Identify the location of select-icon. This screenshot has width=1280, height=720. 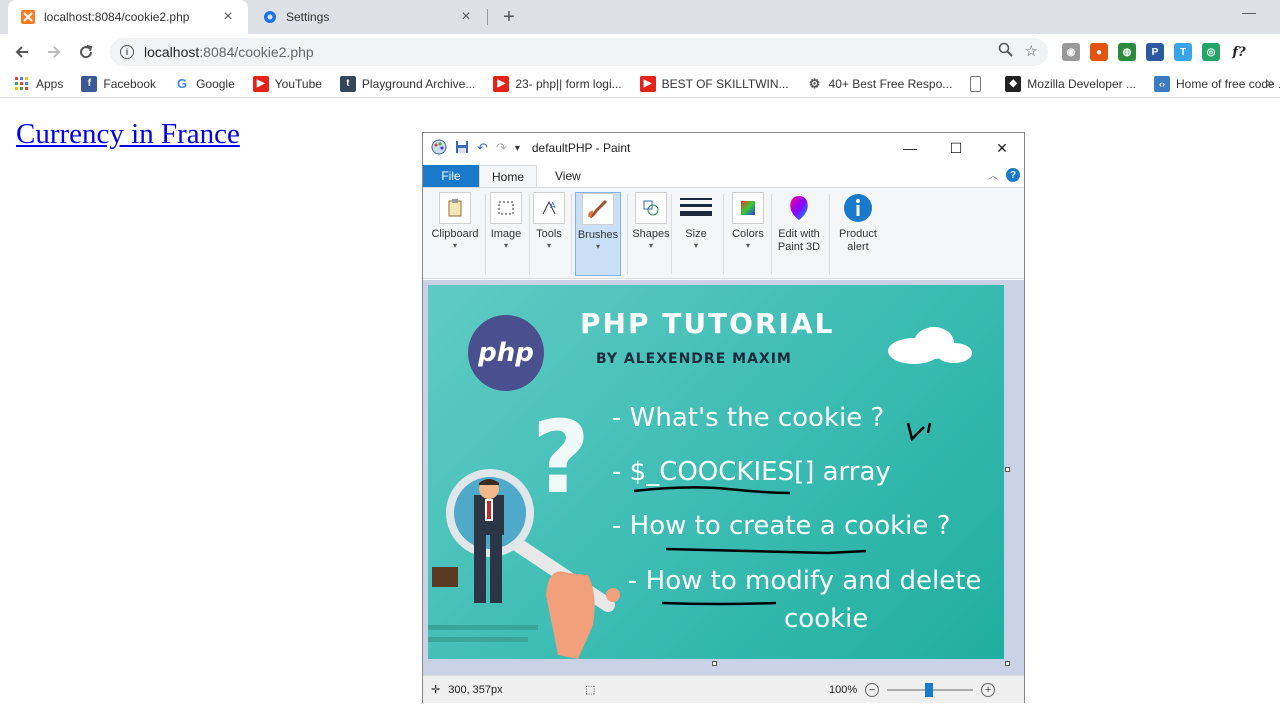
(506, 208).